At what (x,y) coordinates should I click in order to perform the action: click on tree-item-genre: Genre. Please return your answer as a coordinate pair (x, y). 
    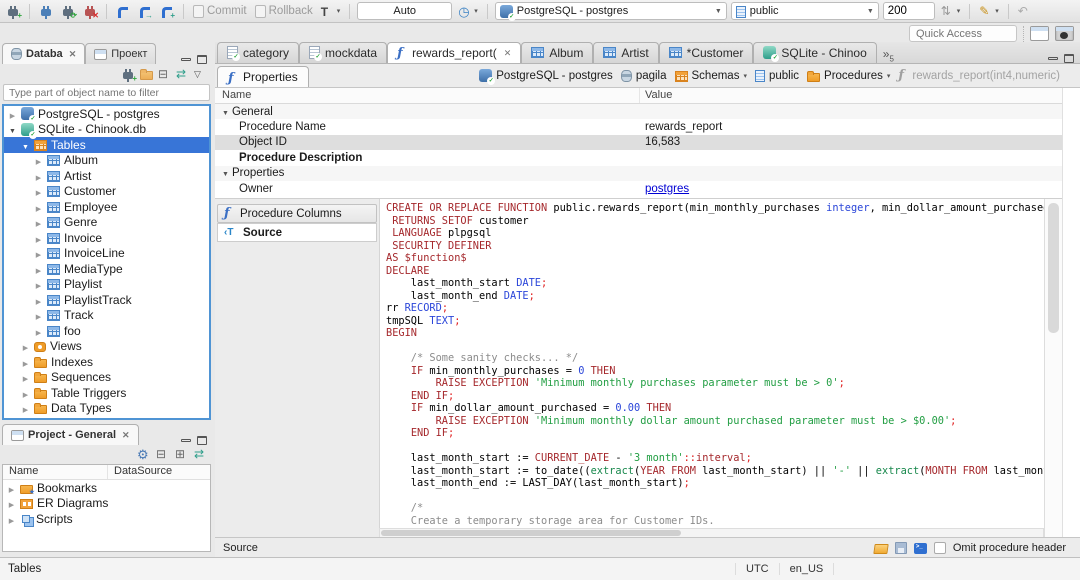
    Looking at the image, I should click on (106, 223).